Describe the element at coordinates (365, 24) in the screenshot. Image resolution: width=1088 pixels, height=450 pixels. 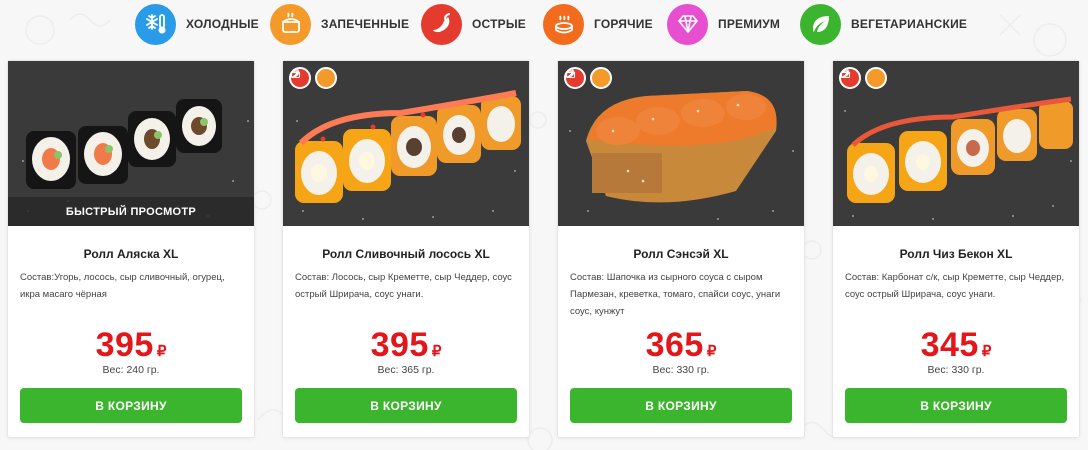
I see `category-label: ЗАПЕЧЕННЫЕ` at that location.